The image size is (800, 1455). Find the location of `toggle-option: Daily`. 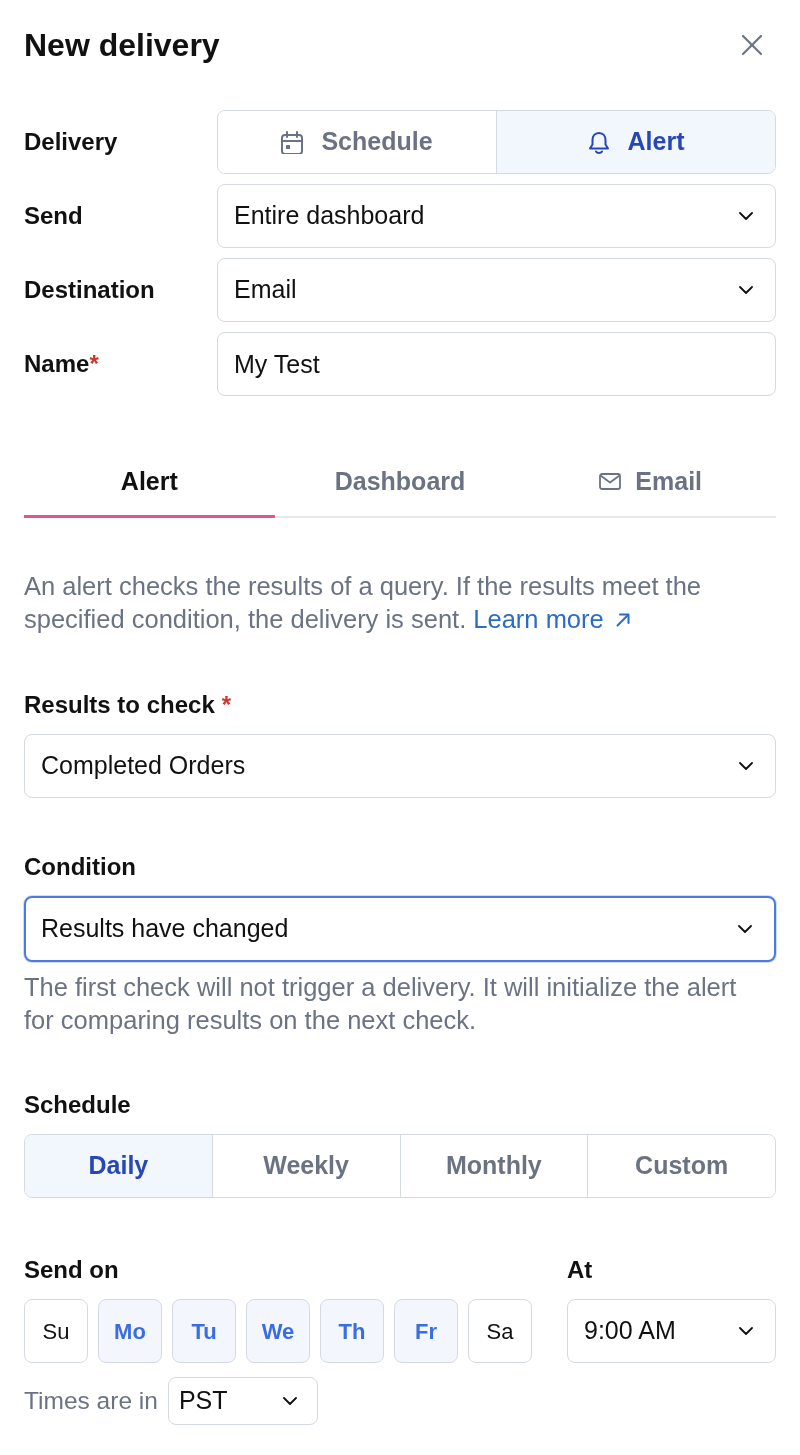

toggle-option: Daily is located at coordinates (118, 1166).